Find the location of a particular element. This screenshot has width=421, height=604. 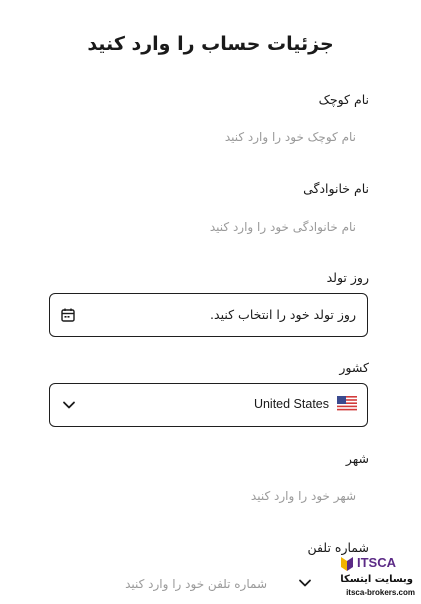

city-label: شهر is located at coordinates (357, 458).